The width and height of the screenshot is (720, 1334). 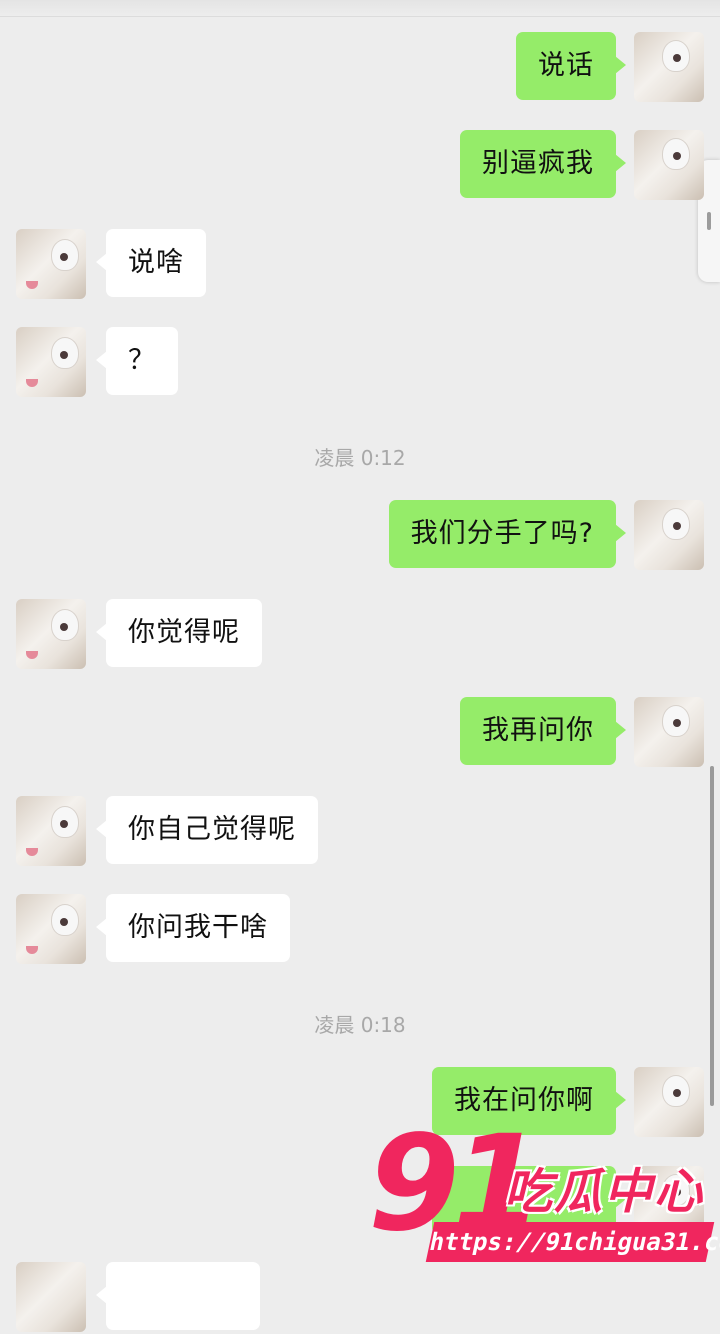 I want to click on message-bubble-sent: 别逼疯我, so click(x=543, y=164).